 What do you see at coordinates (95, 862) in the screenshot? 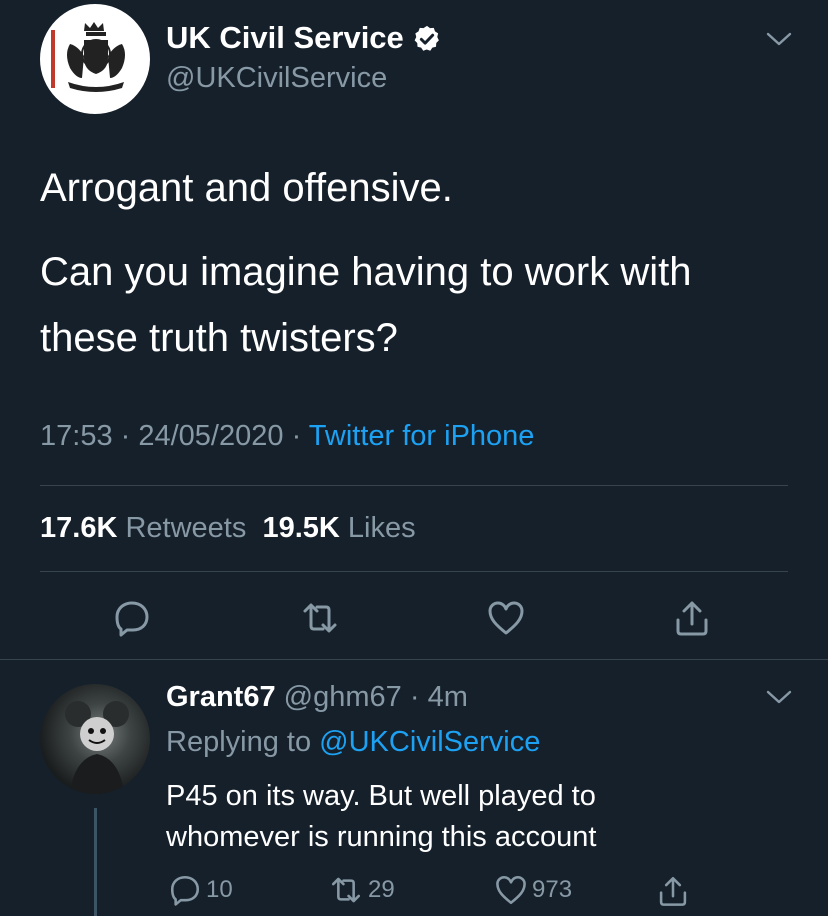
I see `thread-line` at bounding box center [95, 862].